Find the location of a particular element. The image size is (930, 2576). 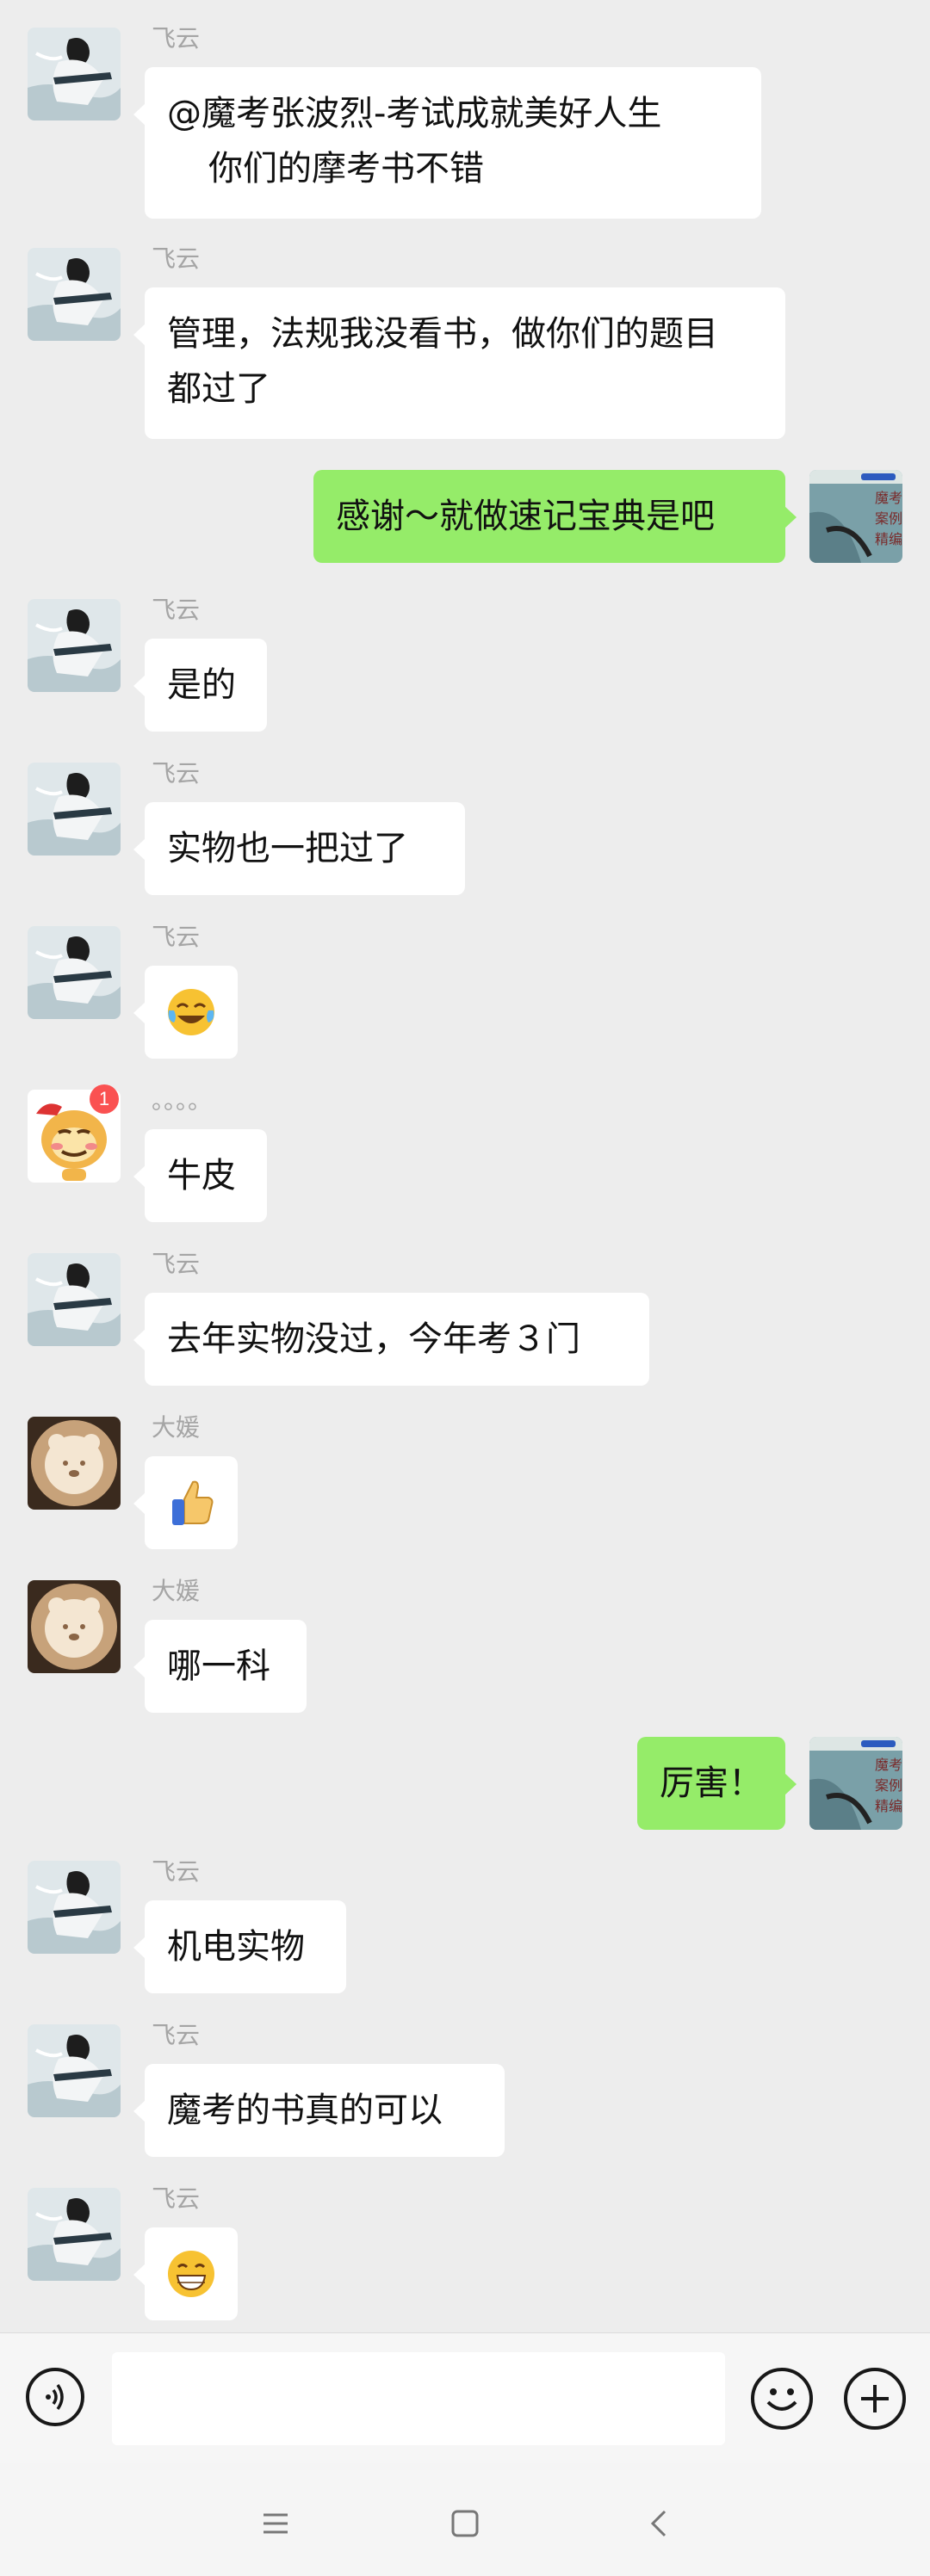

message-text: 是的 is located at coordinates (202, 685).